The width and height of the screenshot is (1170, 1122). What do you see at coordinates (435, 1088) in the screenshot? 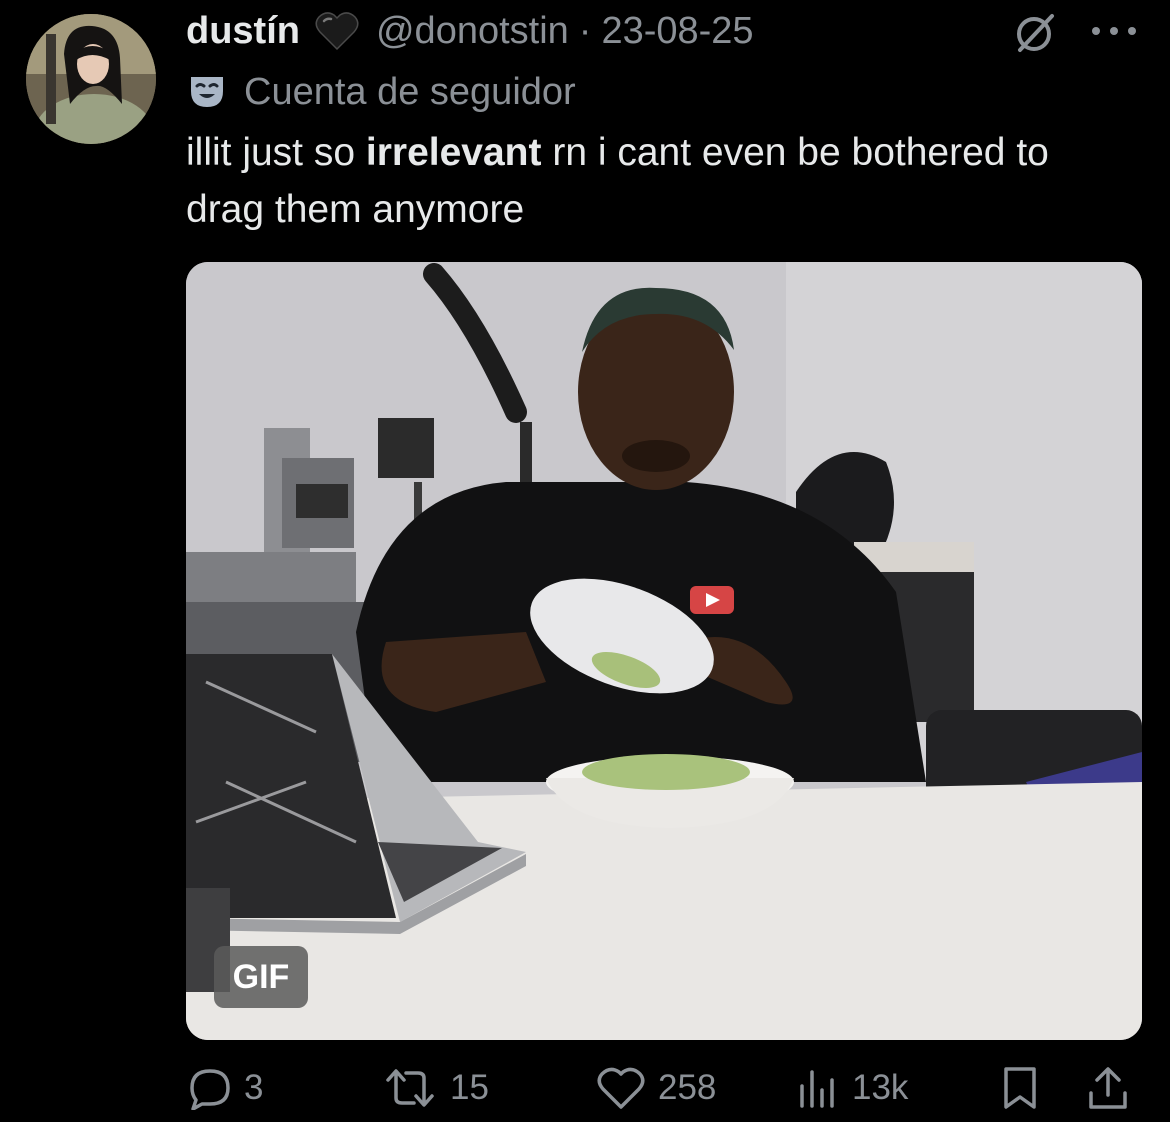
I see `repost-button: 15` at bounding box center [435, 1088].